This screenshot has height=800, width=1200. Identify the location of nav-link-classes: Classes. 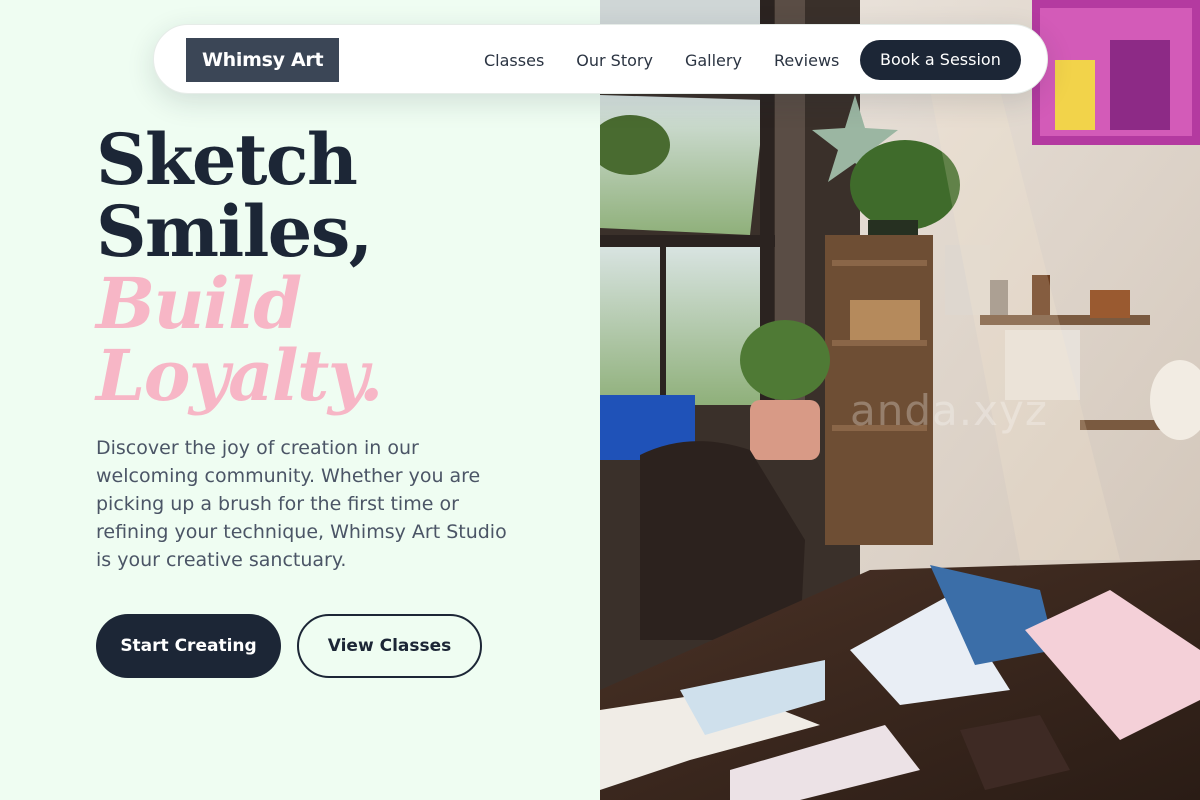
(514, 60).